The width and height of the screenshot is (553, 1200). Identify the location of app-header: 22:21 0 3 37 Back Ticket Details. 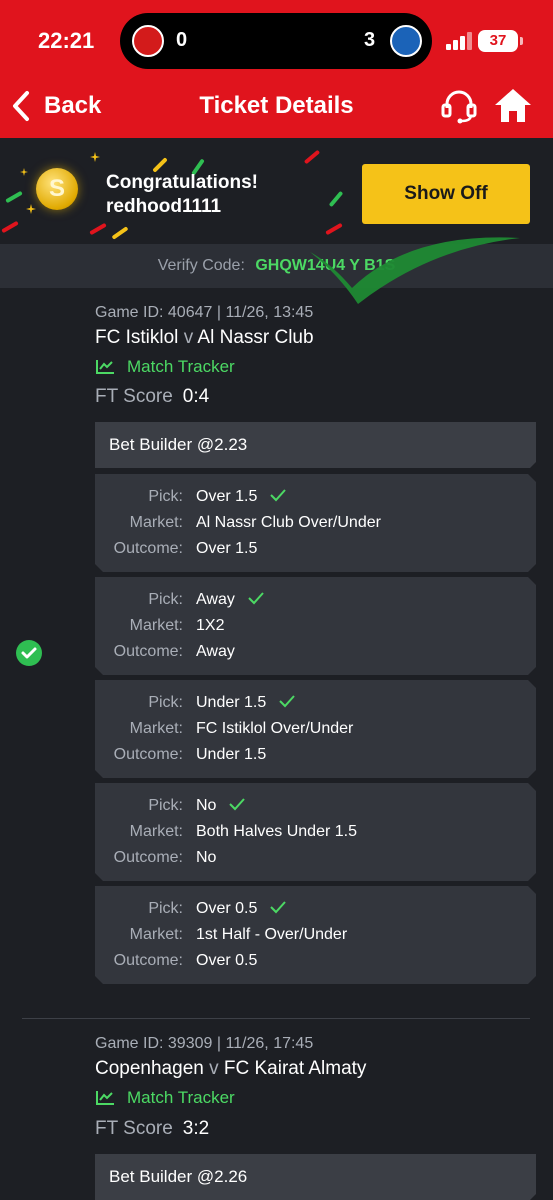
(276, 69).